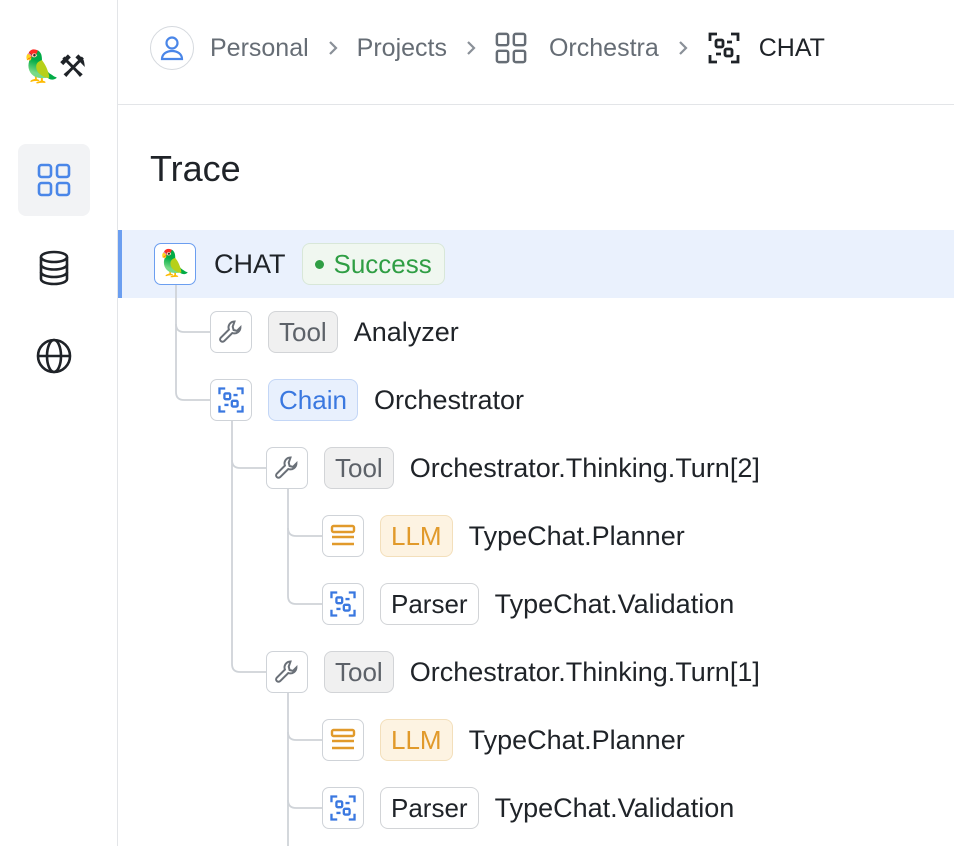  Describe the element at coordinates (175, 264) in the screenshot. I see `parrot-icon: 🦜` at that location.